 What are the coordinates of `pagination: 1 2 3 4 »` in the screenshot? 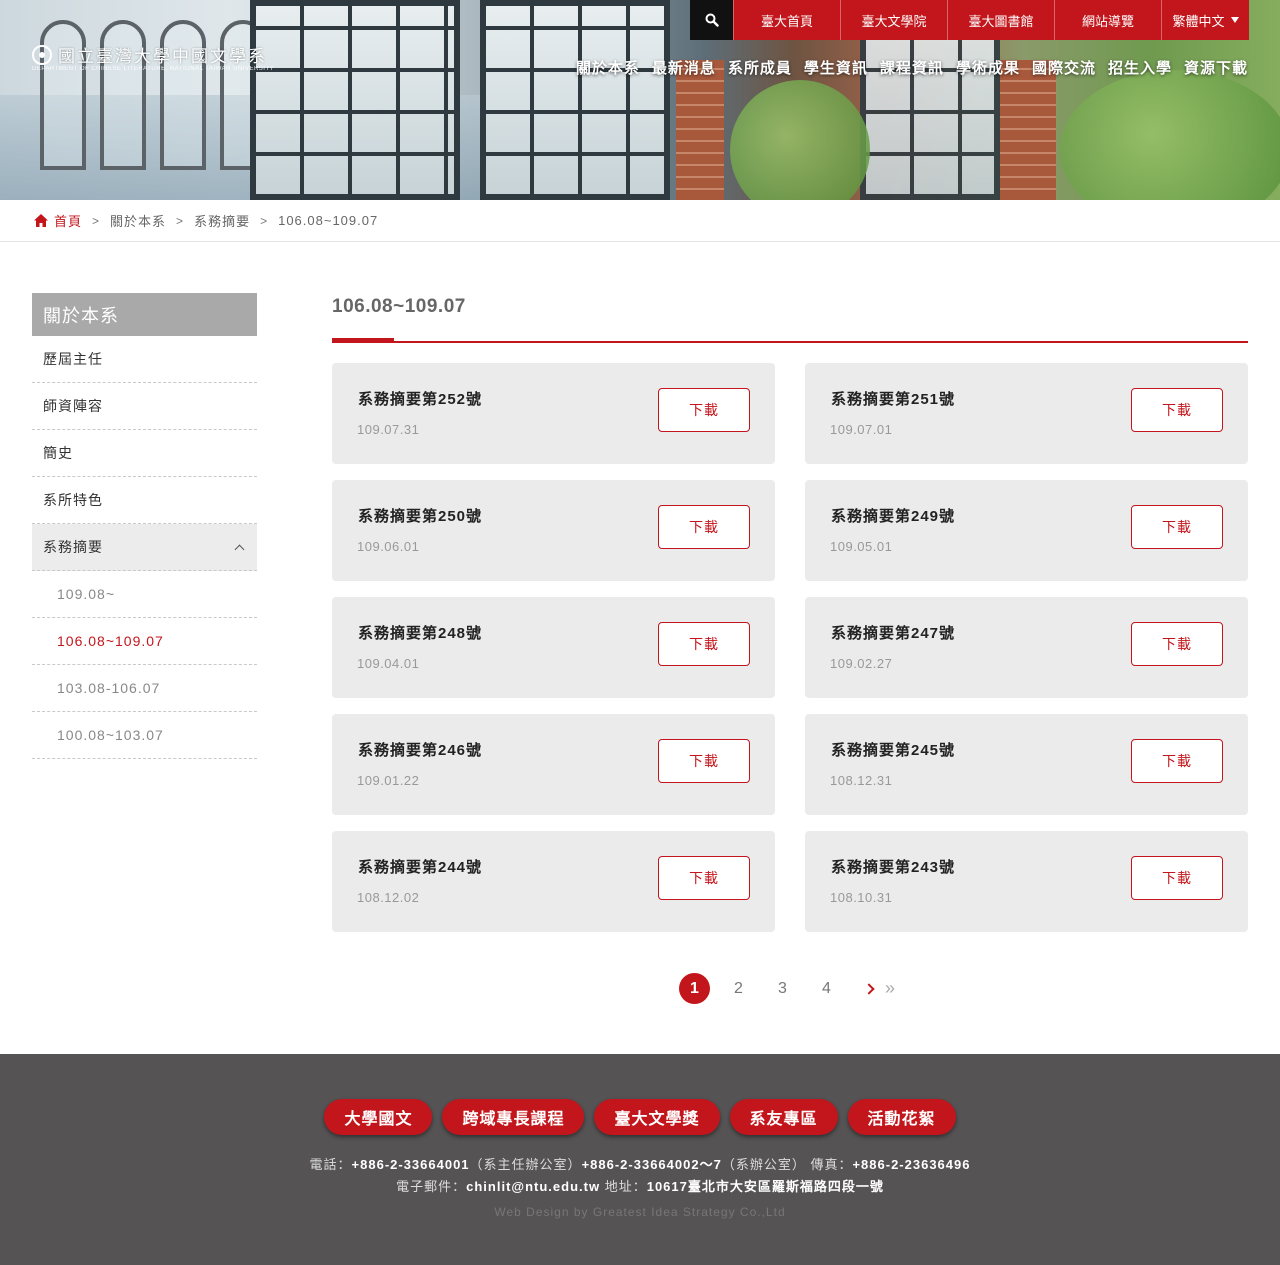 It's located at (787, 988).